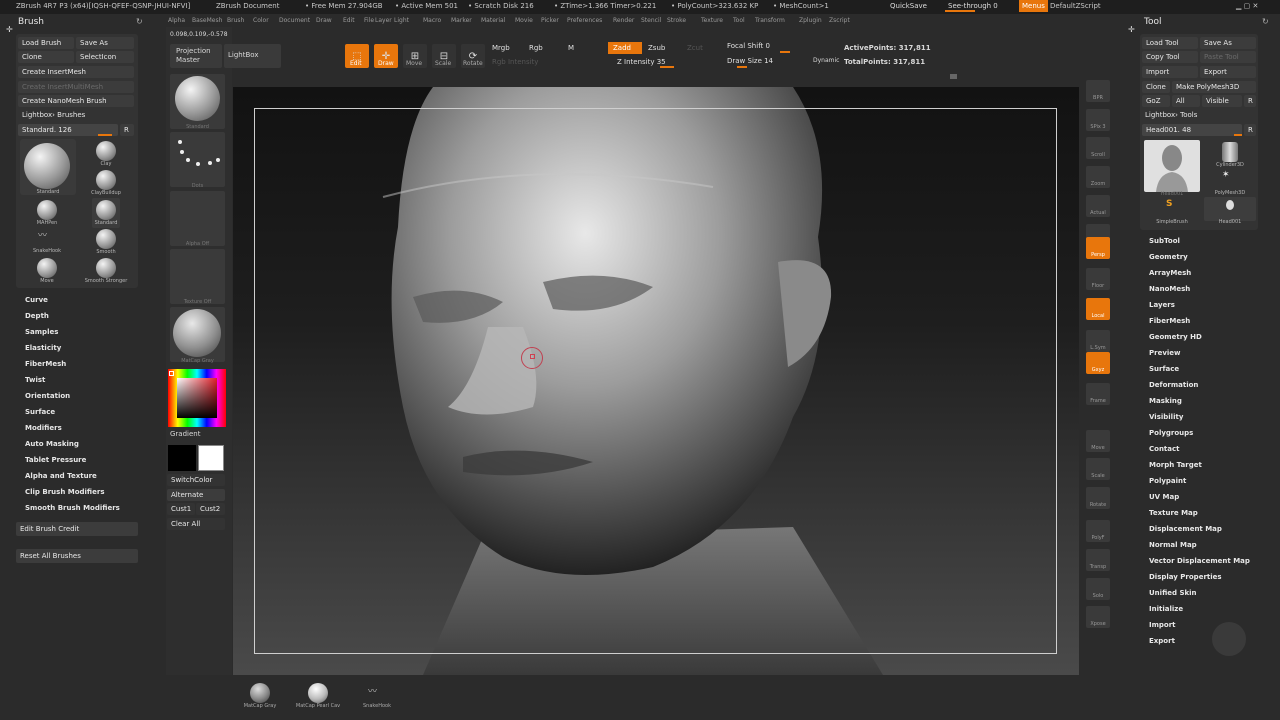  What do you see at coordinates (1185, 577) in the screenshot?
I see `tool-submenu-item: Display Properties` at bounding box center [1185, 577].